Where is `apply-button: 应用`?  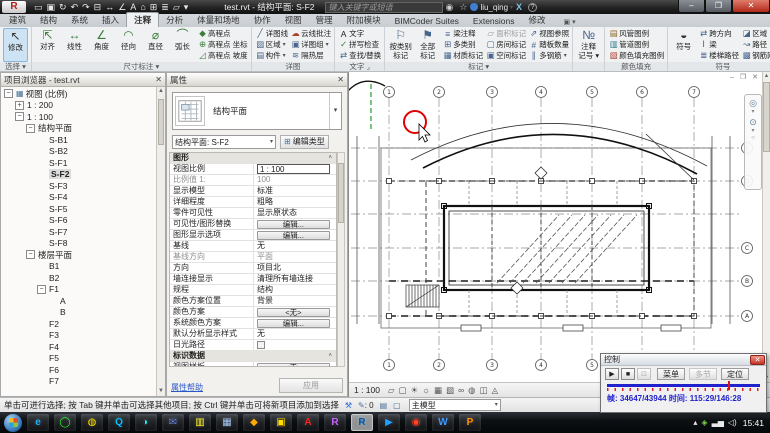 apply-button: 应用 is located at coordinates (311, 385).